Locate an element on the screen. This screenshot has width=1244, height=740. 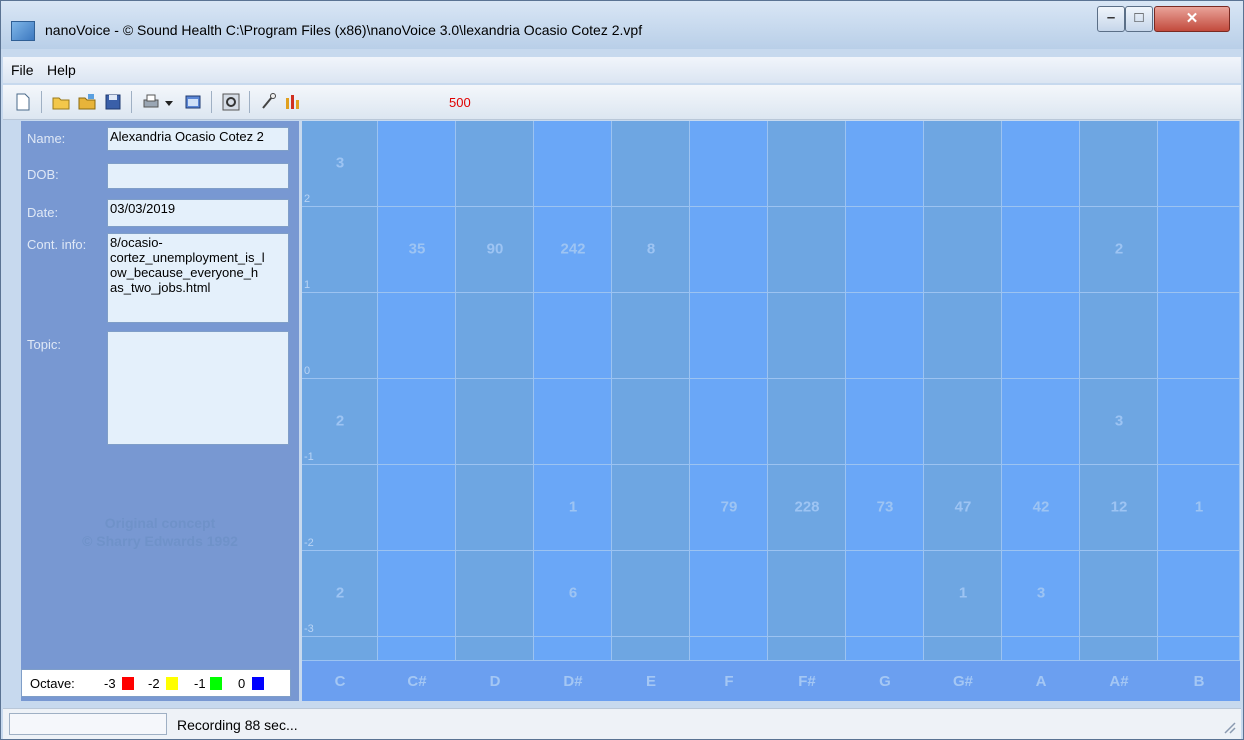
row-label: -3 is located at coordinates (309, 629).